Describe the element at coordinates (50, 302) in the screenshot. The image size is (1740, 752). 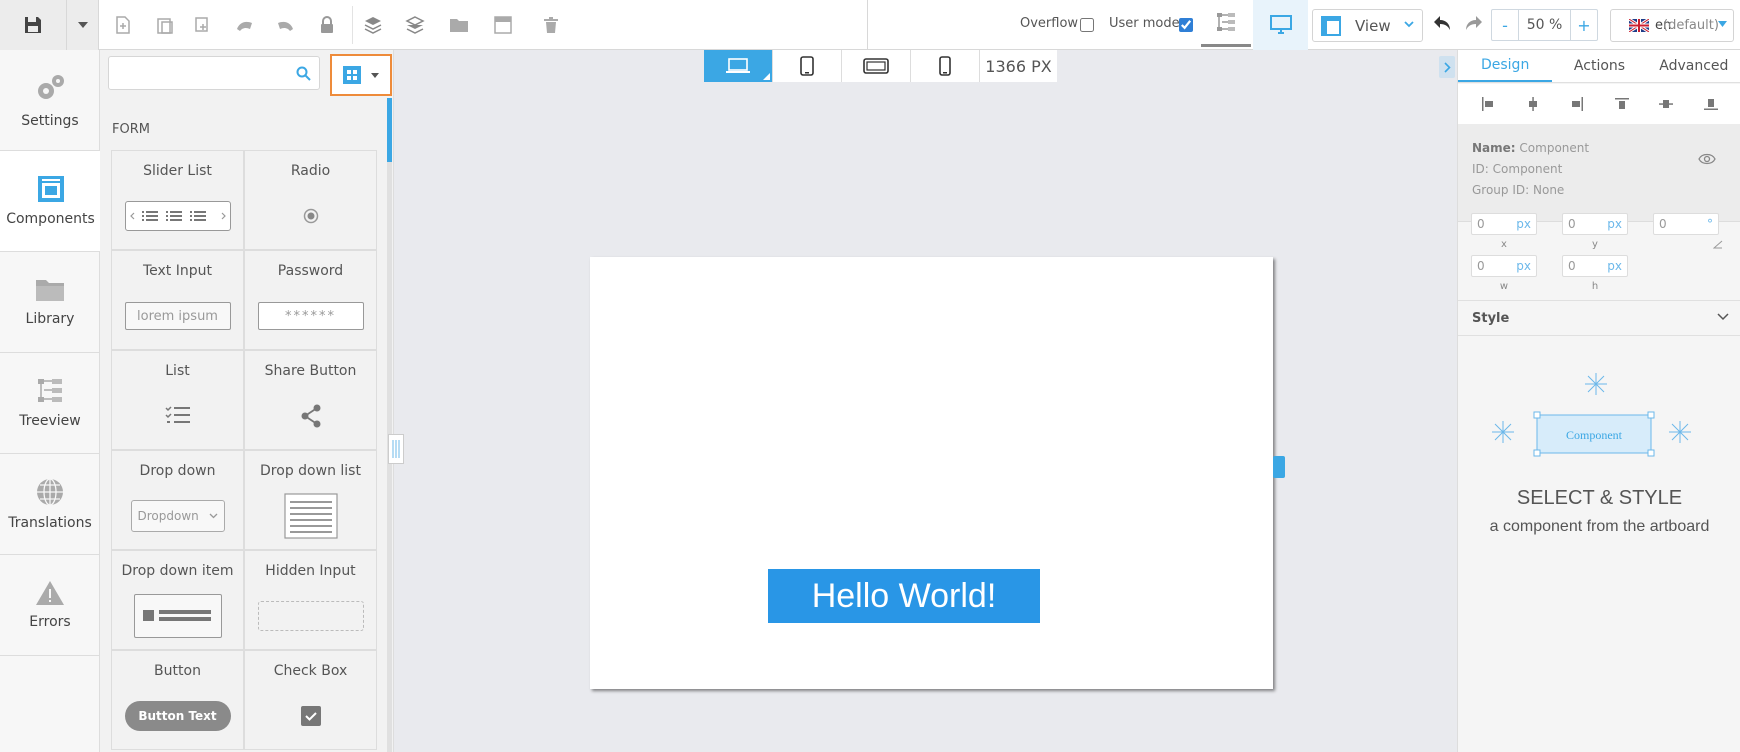
I see `nav-item-library: Library` at that location.